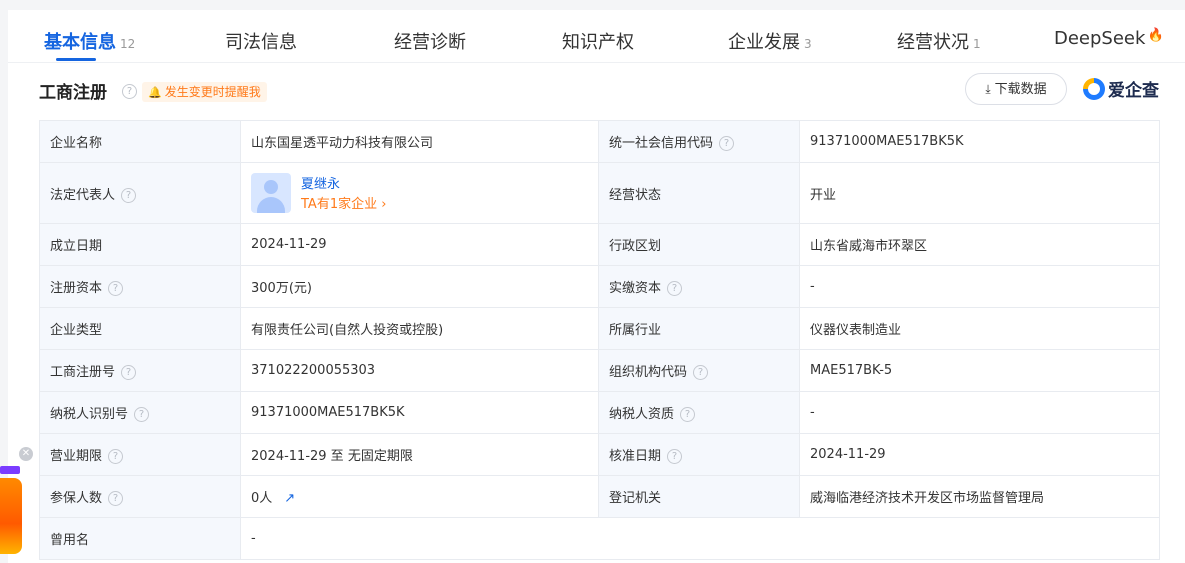  I want to click on table-row: 纳税人识别号? 91371000MAE517BK5K 纳税人资质? -, so click(599, 412).